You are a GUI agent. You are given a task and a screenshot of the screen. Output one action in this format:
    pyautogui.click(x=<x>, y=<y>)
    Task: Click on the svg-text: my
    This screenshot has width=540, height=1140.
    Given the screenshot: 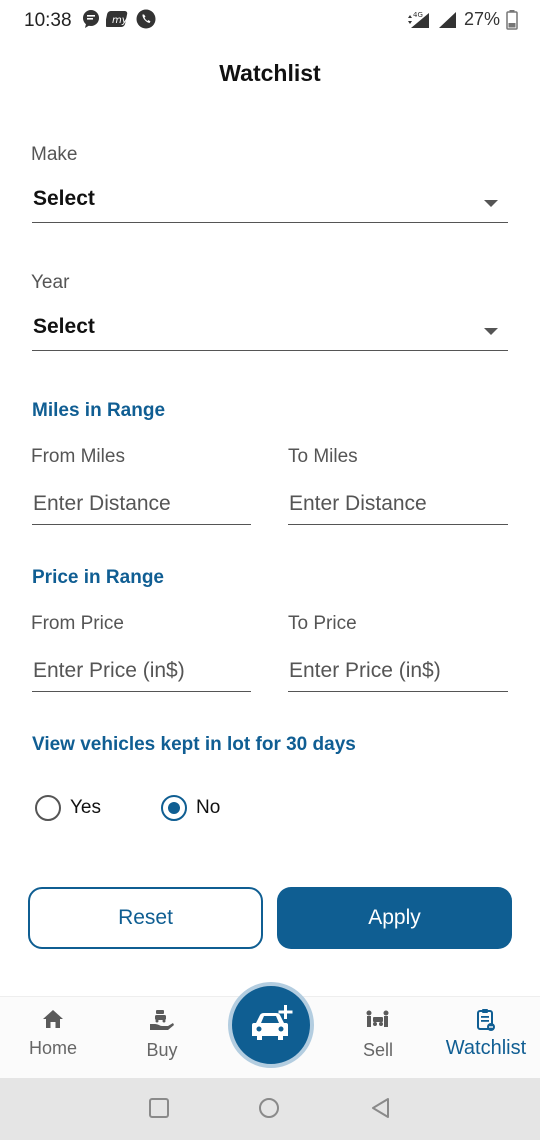 What is the action you would take?
    pyautogui.click(x=120, y=20)
    